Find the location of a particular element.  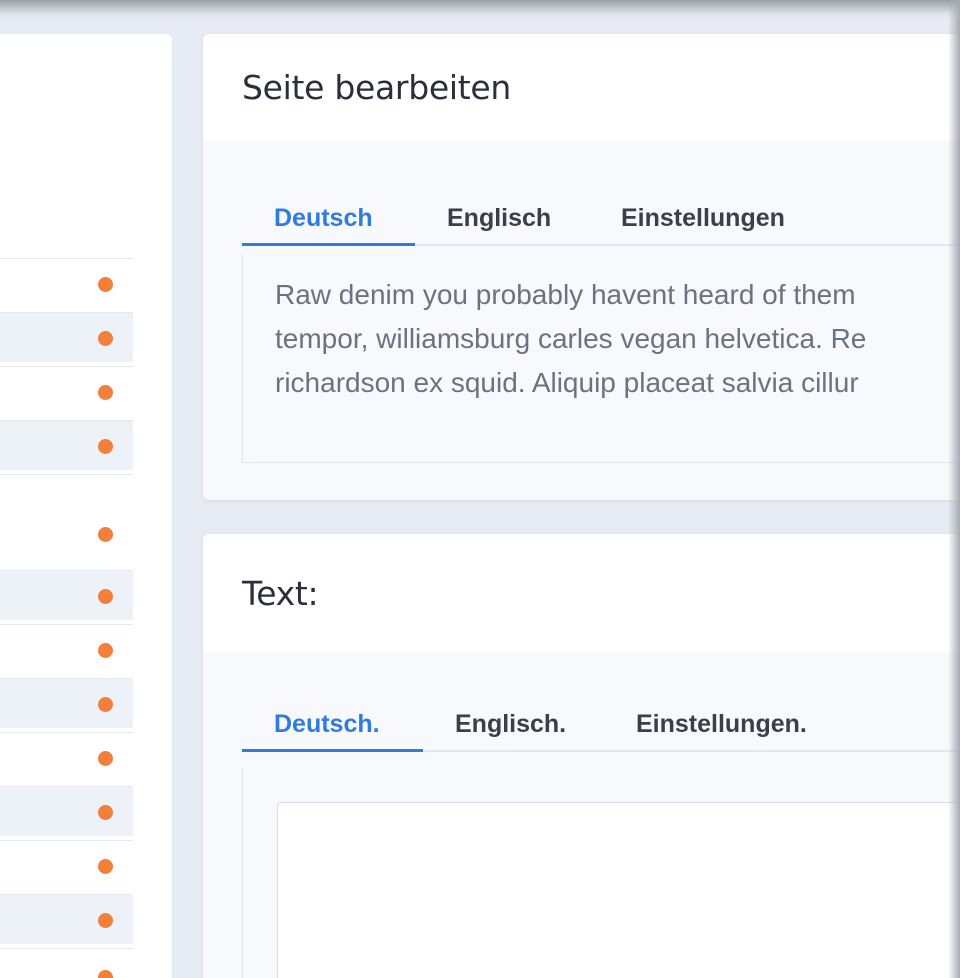

tab-englisch: Englisch. is located at coordinates (510, 731).